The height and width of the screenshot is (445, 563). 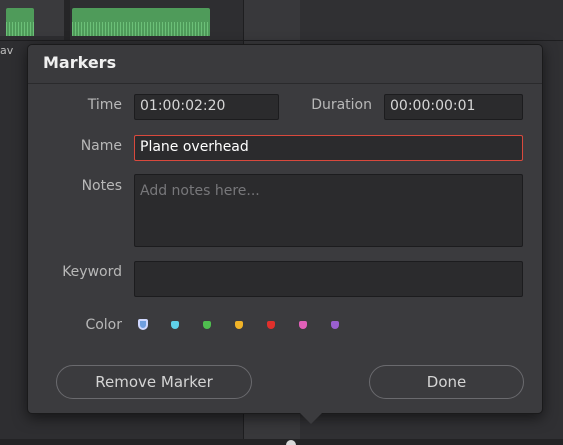 I want to click on timeline-ruler, so click(x=281, y=442).